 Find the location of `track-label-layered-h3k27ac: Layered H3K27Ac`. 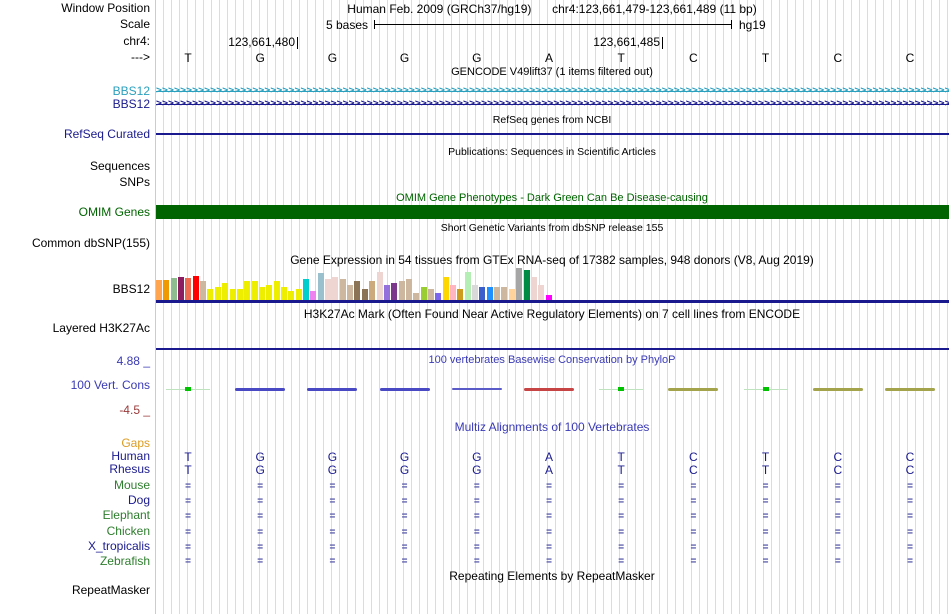

track-label-layered-h3k27ac: Layered H3K27Ac is located at coordinates (75, 328).